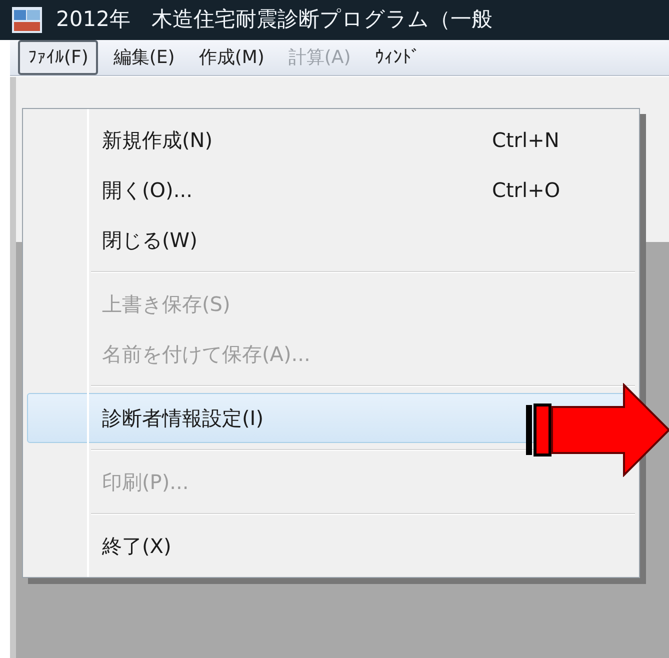 The image size is (669, 658). Describe the element at coordinates (331, 140) in the screenshot. I see `menu-item: 新規作成(N) Ctrl+N` at that location.